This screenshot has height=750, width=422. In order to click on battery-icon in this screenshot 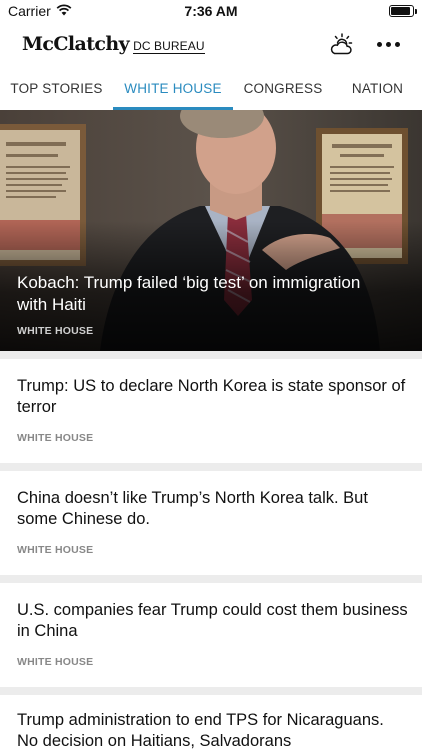, I will do `click(403, 11)`.